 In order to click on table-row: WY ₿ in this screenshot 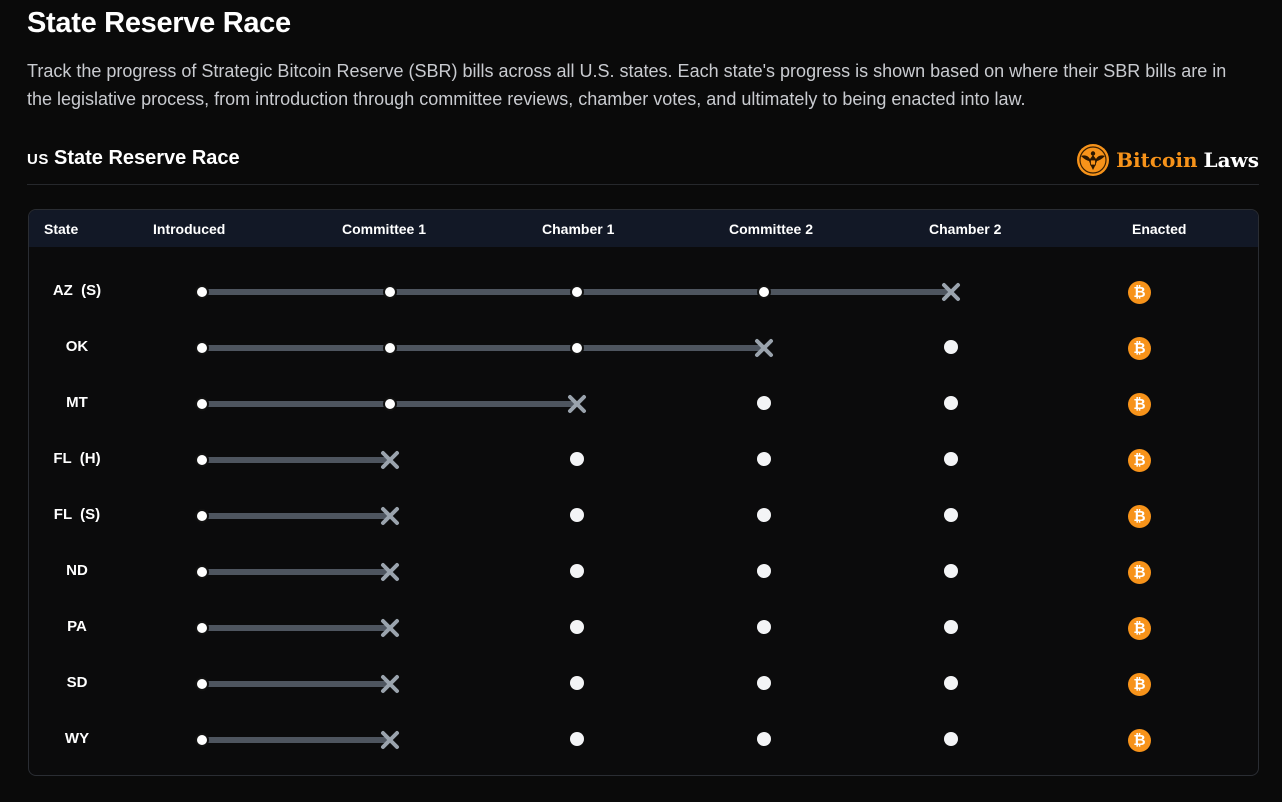, I will do `click(643, 739)`.